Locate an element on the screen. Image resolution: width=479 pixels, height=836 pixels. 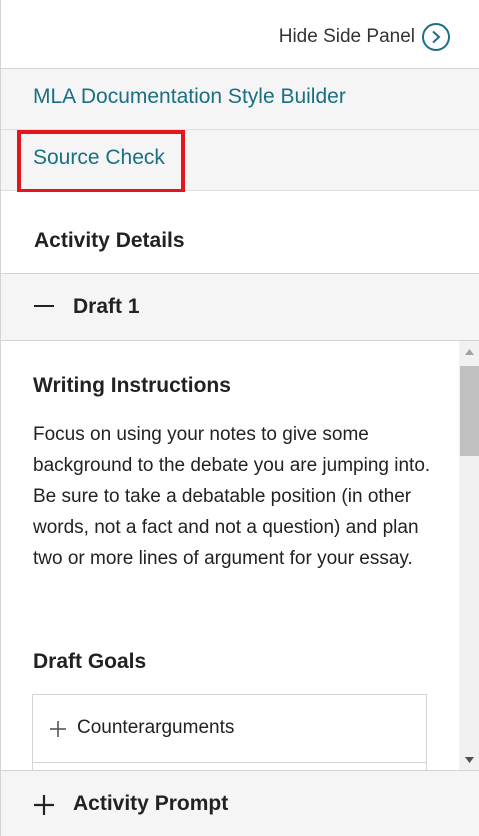
scrollbar-thumb is located at coordinates (469, 411).